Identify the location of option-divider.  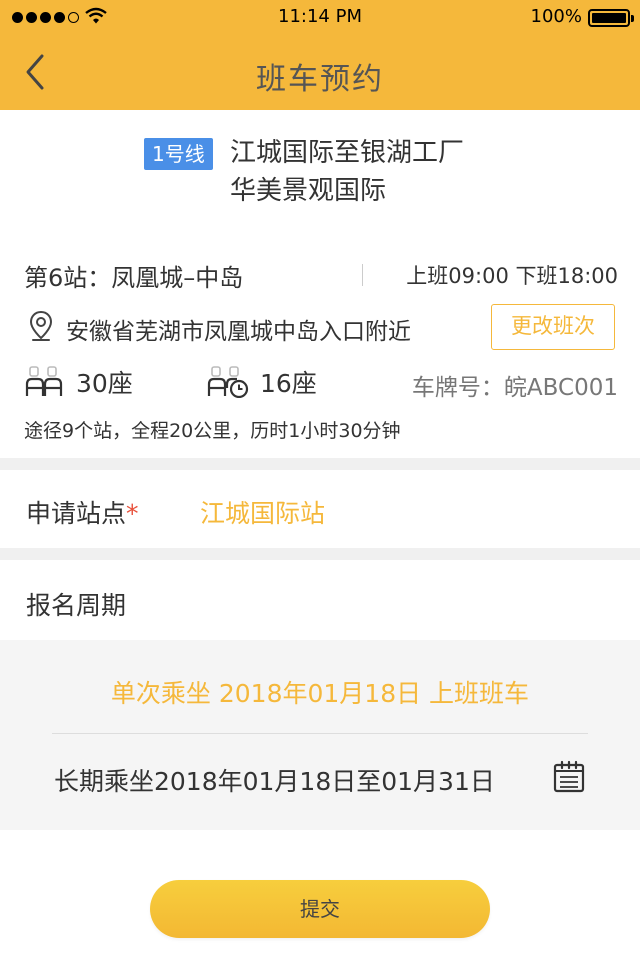
(320, 733).